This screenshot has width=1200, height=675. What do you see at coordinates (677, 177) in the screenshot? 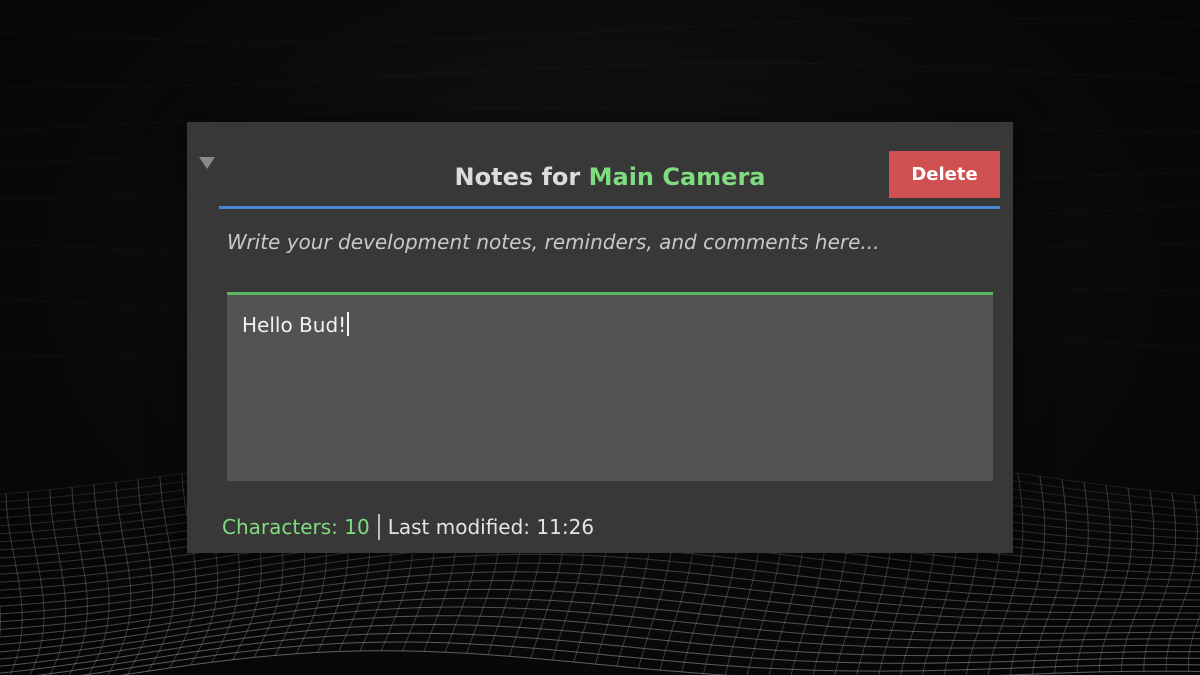
I see `target-object-name: Main Camera` at bounding box center [677, 177].